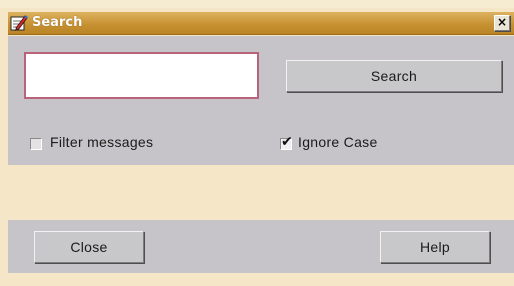  What do you see at coordinates (435, 247) in the screenshot?
I see `help-button: Help` at bounding box center [435, 247].